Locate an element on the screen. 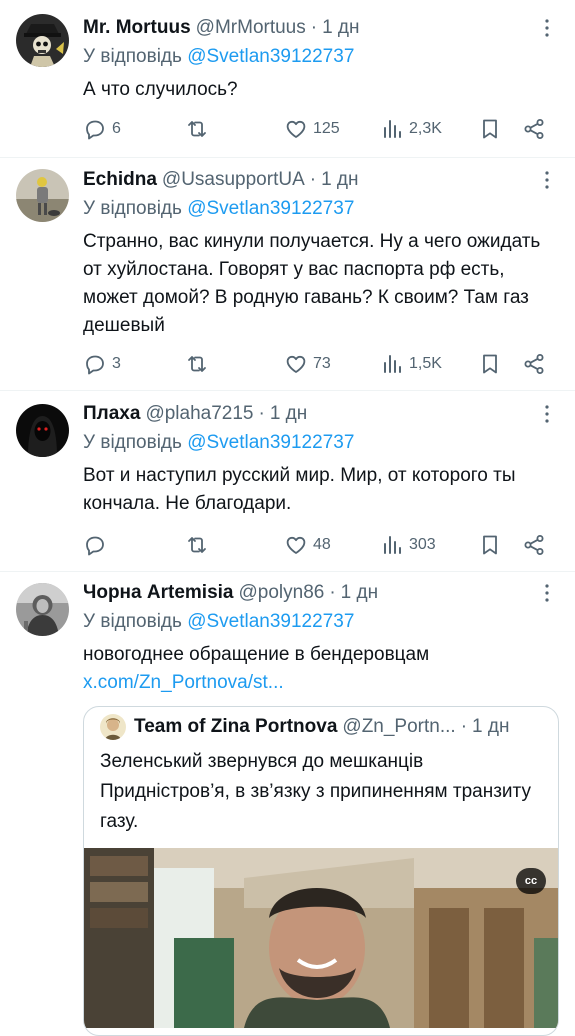 This screenshot has height=1036, width=575. views-button: 1,5K is located at coordinates (411, 364).